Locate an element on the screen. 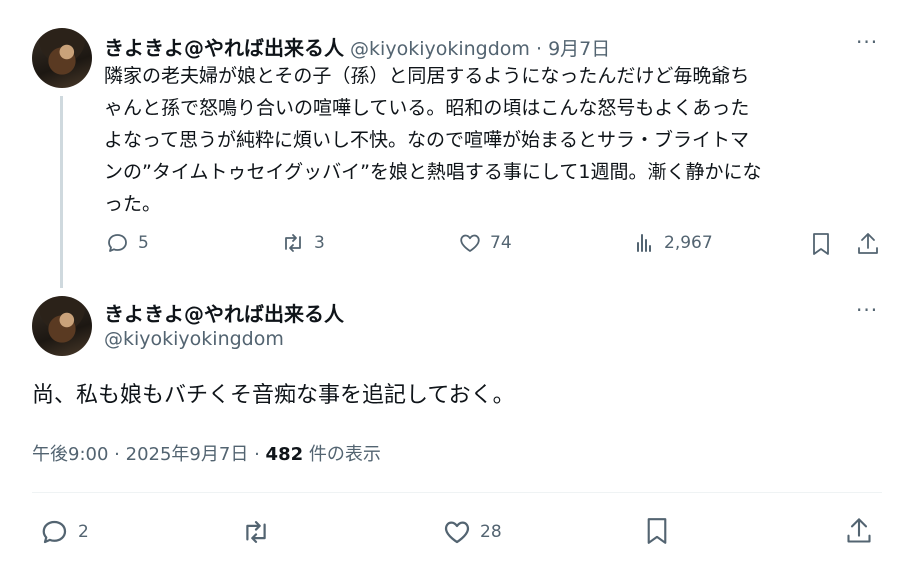  repost-button: 3 is located at coordinates (302, 243).